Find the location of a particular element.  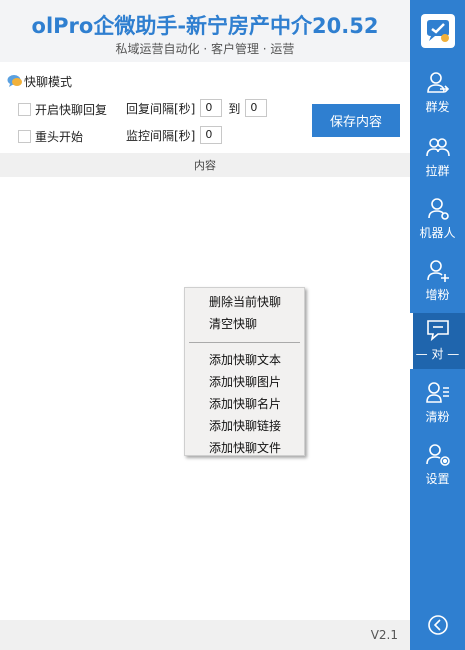

menu-add-image: 添加快聊图片 is located at coordinates (244, 382).